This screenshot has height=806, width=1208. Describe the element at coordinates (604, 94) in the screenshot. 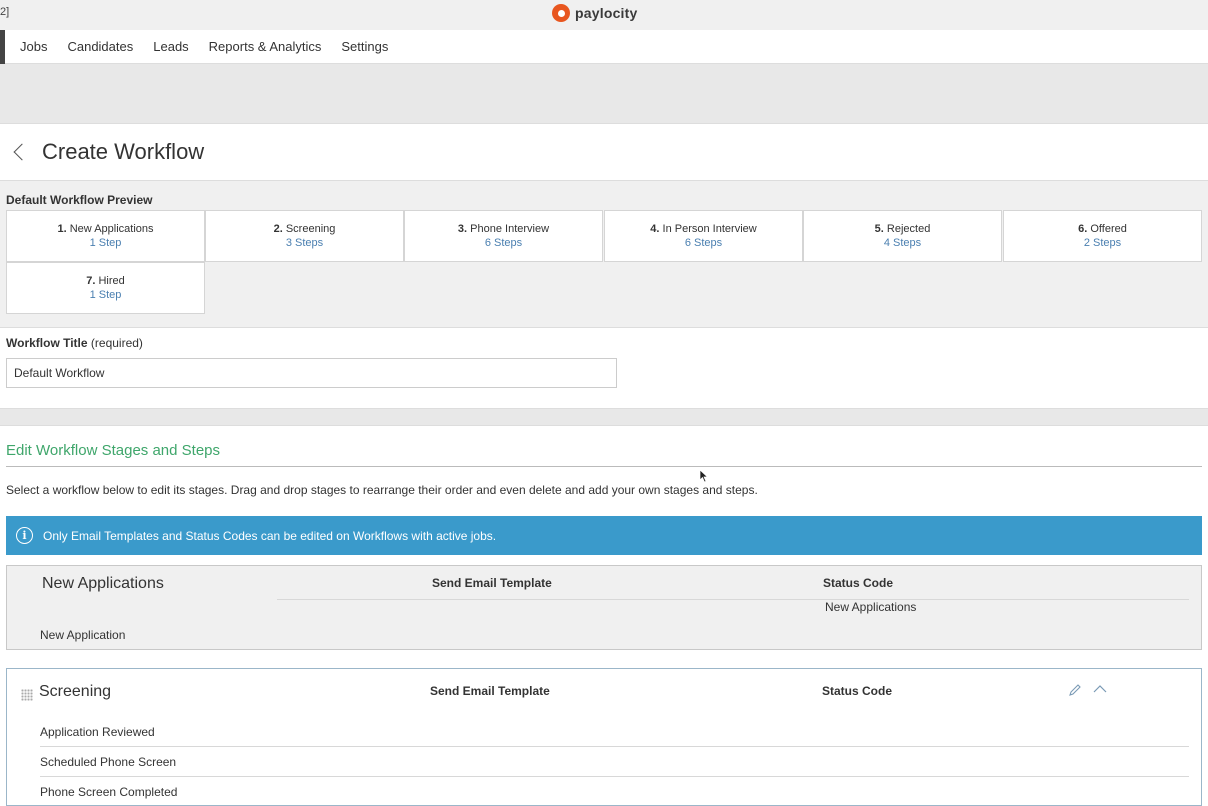

I see `header-band` at that location.